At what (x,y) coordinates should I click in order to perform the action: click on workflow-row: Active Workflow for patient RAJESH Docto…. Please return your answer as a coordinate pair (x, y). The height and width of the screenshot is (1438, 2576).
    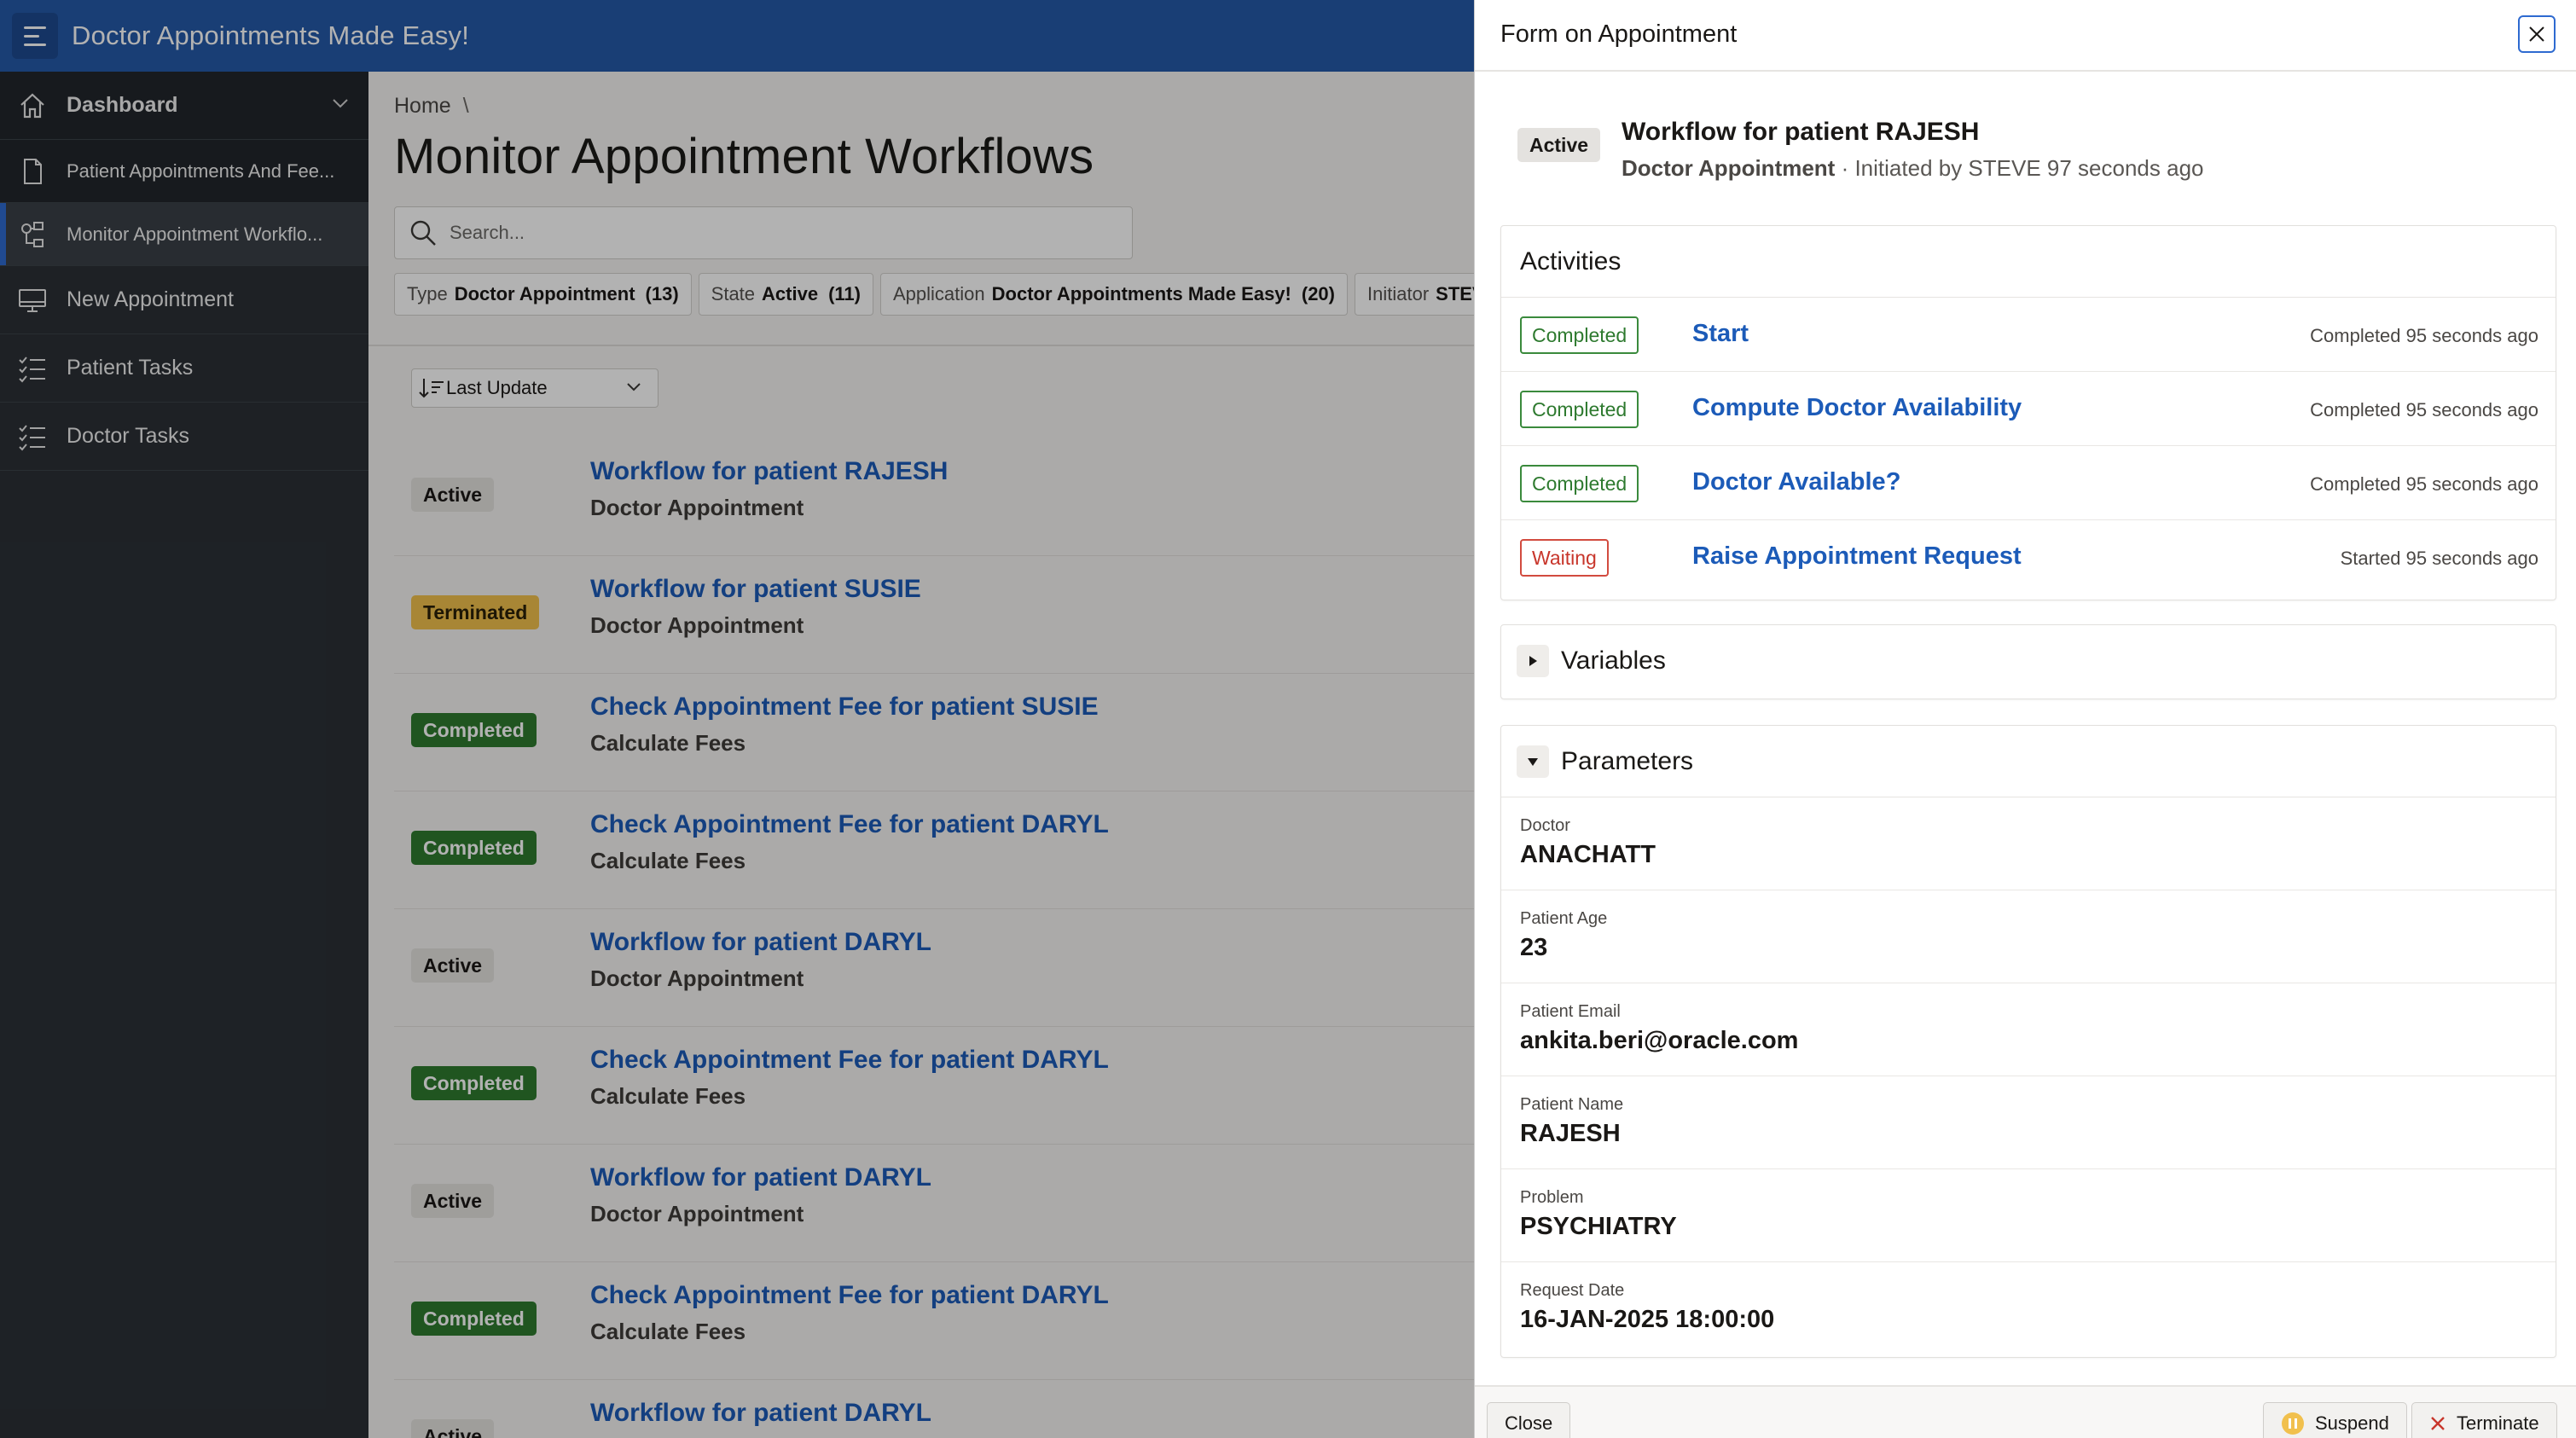
    Looking at the image, I should click on (934, 497).